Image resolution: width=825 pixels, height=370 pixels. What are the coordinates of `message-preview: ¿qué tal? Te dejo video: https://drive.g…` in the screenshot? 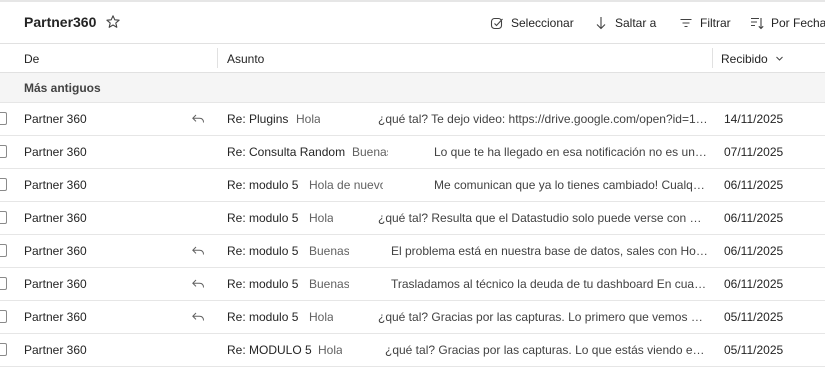 It's located at (543, 119).